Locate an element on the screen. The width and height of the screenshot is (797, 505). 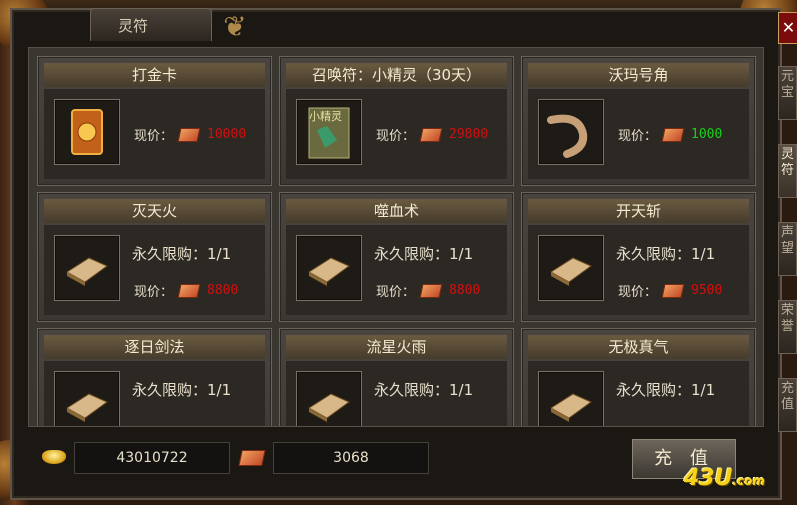
side-tab-lingfu: 灵符 is located at coordinates (787, 171).